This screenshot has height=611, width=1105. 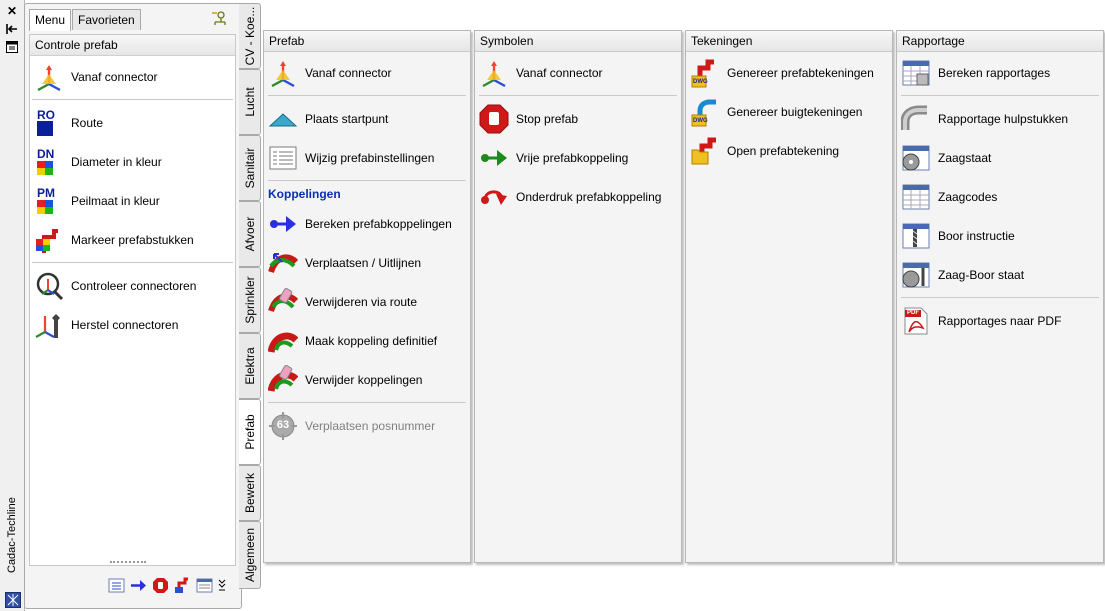 What do you see at coordinates (125, 324) in the screenshot?
I see `tool-label: Herstel connectoren` at bounding box center [125, 324].